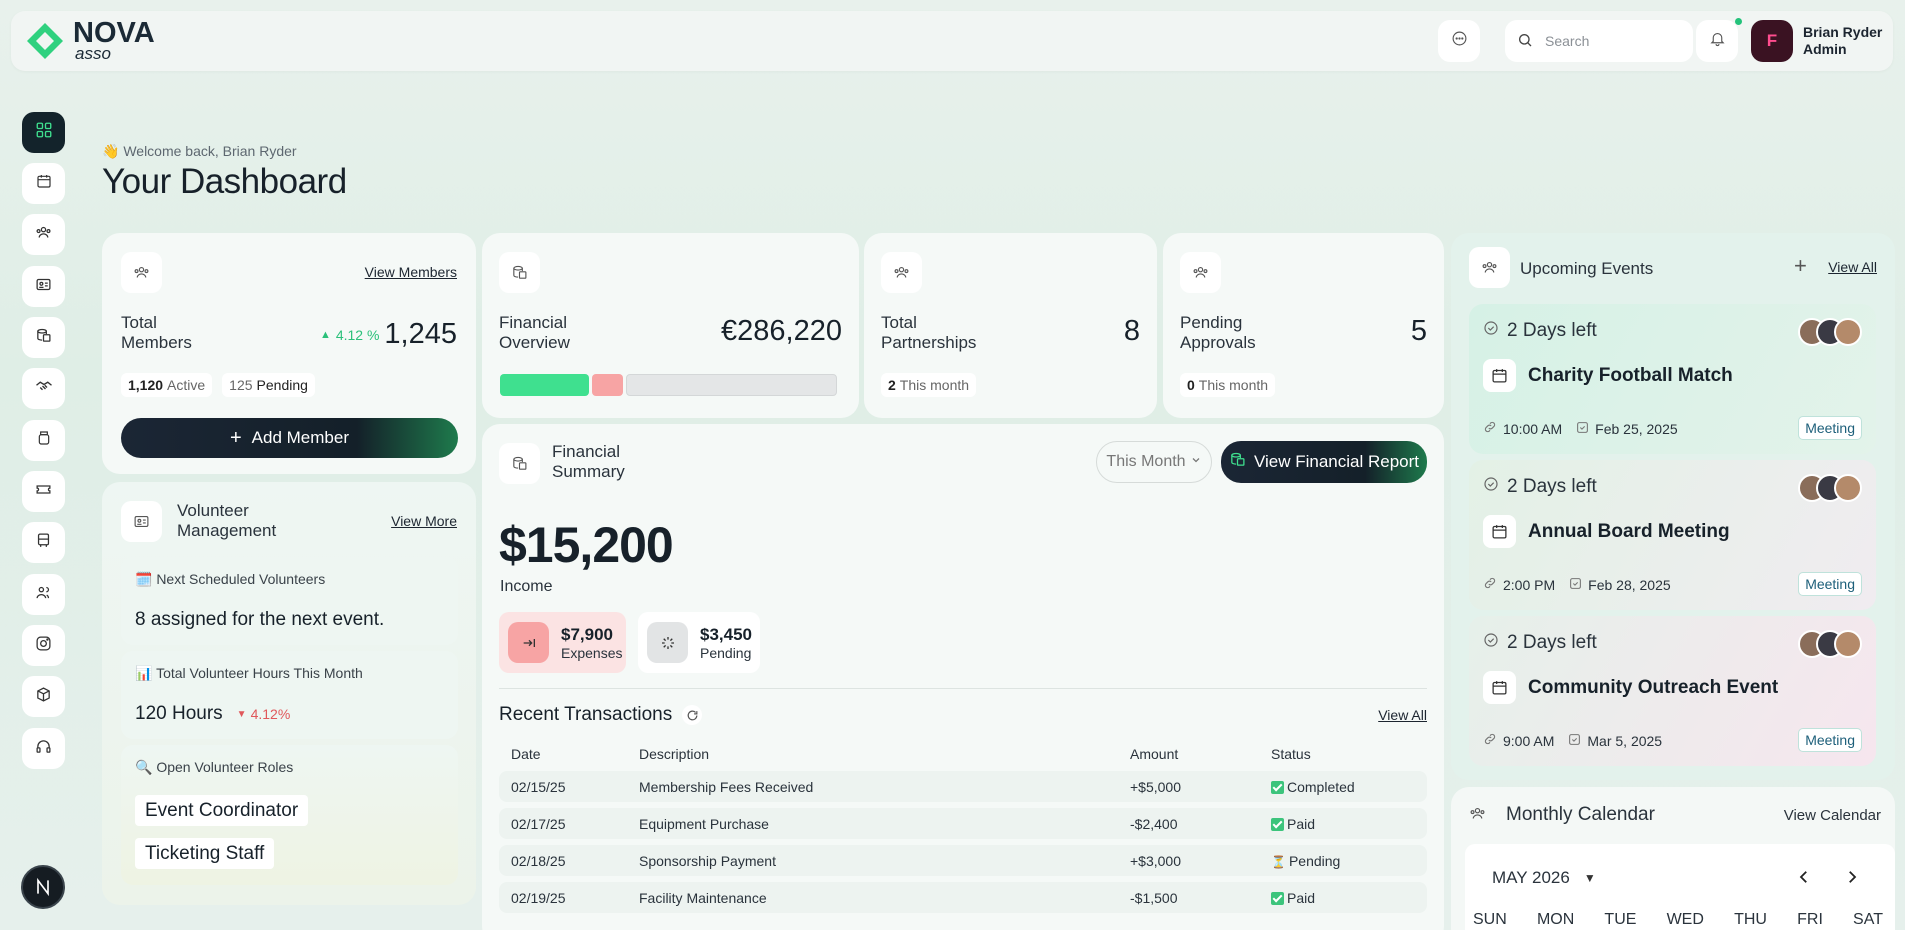 The width and height of the screenshot is (1905, 930). Describe the element at coordinates (1848, 332) in the screenshot. I see `avatar` at that location.